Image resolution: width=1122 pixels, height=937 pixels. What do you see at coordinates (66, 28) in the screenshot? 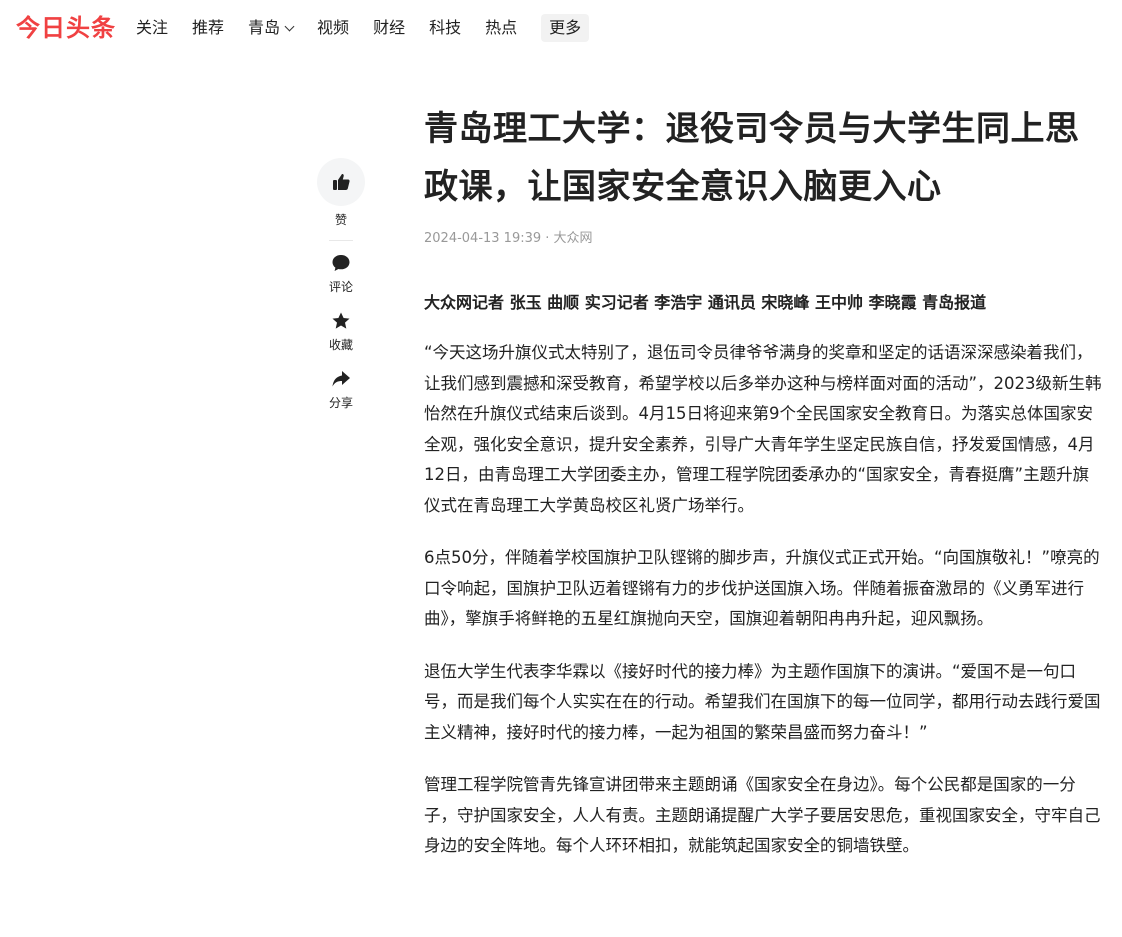
I see `site-logo: 今日头条` at bounding box center [66, 28].